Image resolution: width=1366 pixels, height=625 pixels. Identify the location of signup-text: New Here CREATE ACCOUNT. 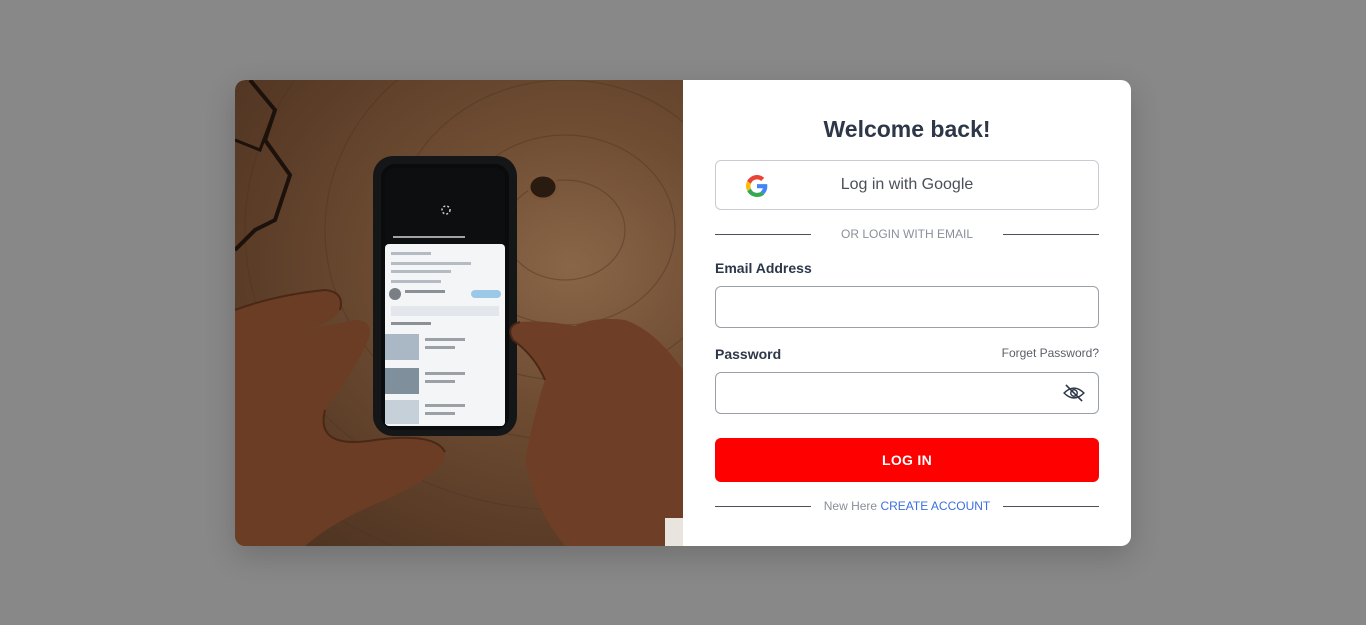
(907, 506).